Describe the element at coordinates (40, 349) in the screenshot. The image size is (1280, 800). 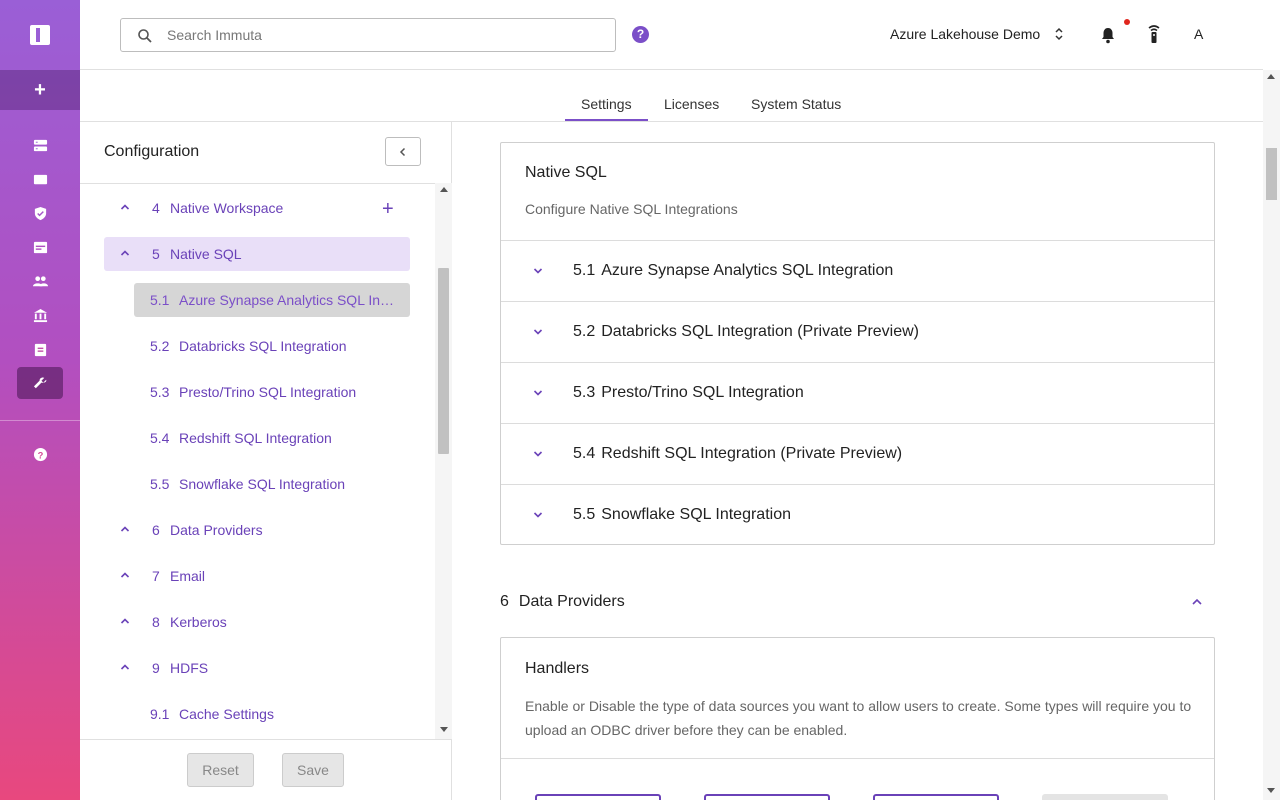
I see `audit-clipboard-icon` at that location.